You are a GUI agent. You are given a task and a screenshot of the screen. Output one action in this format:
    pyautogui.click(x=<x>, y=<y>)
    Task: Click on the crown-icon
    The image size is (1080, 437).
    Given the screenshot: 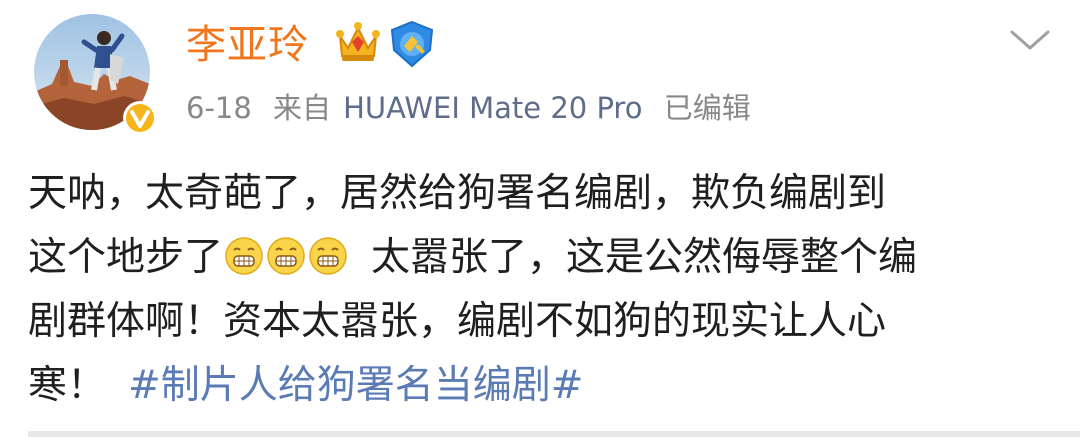 What is the action you would take?
    pyautogui.click(x=358, y=41)
    